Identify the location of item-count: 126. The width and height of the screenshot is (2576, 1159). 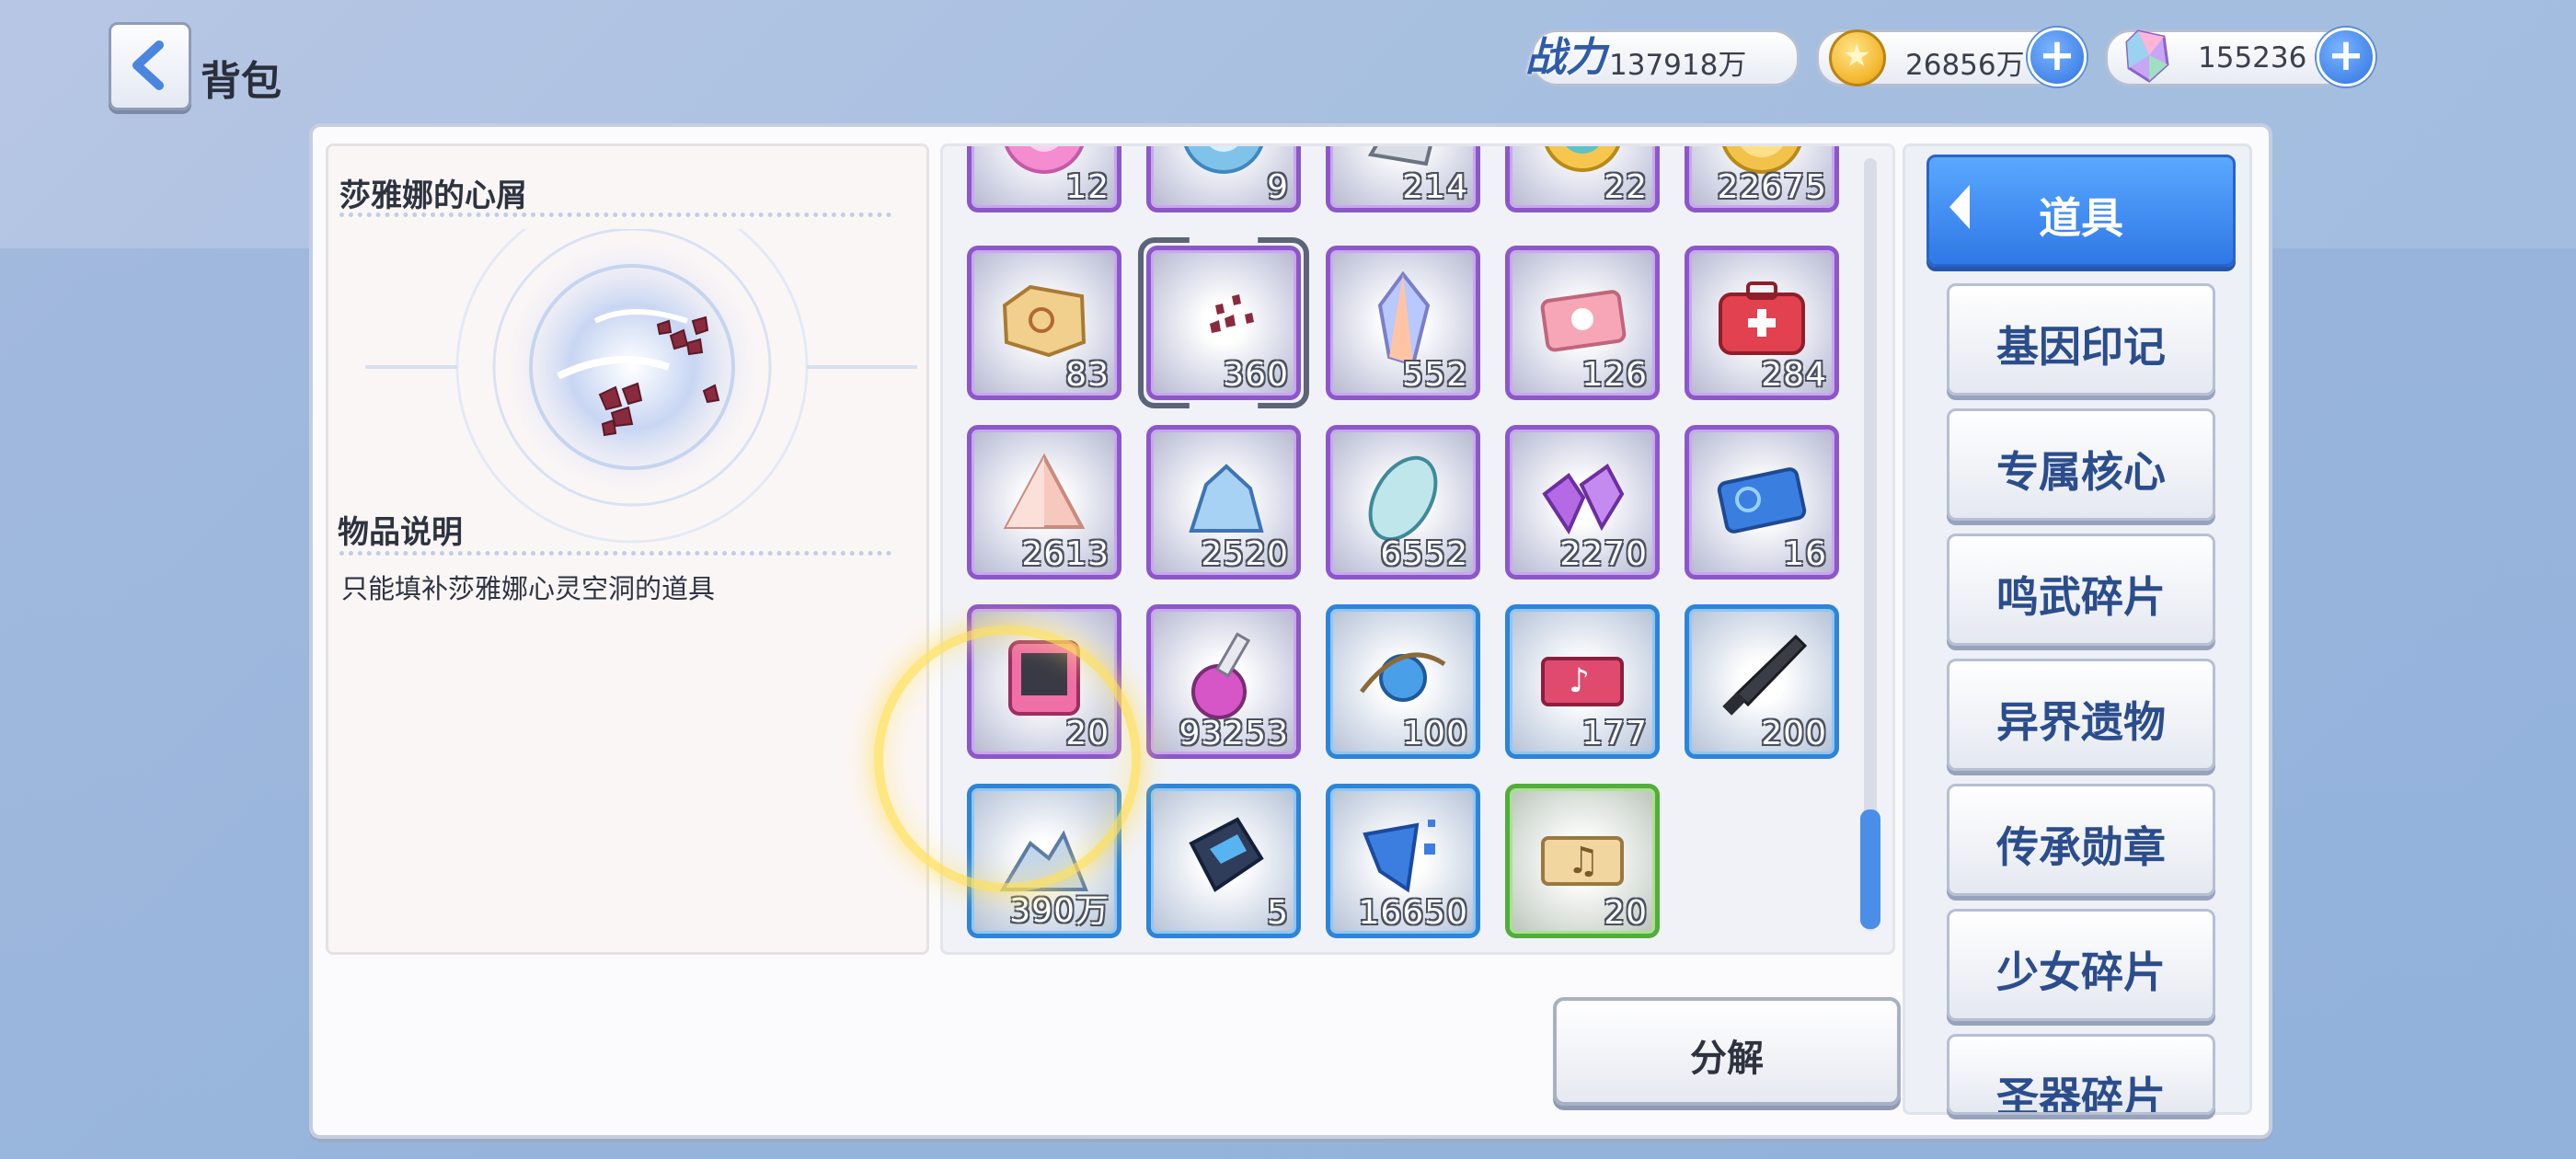
(1614, 375).